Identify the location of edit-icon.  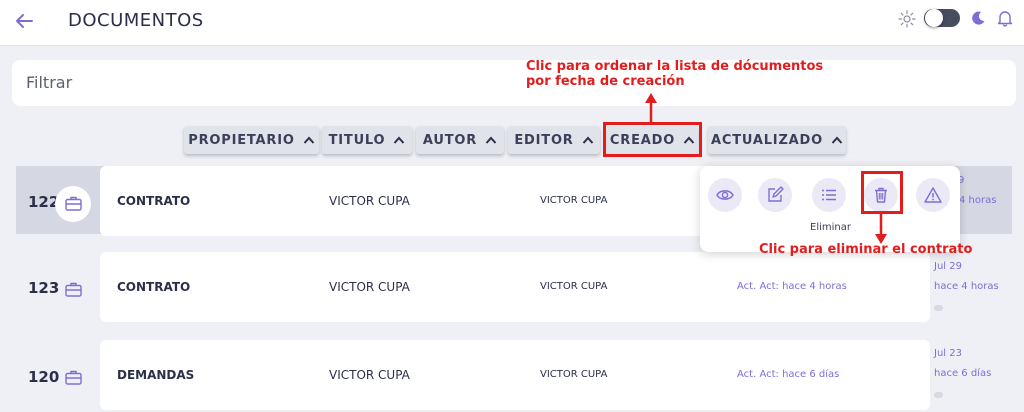
(776, 194).